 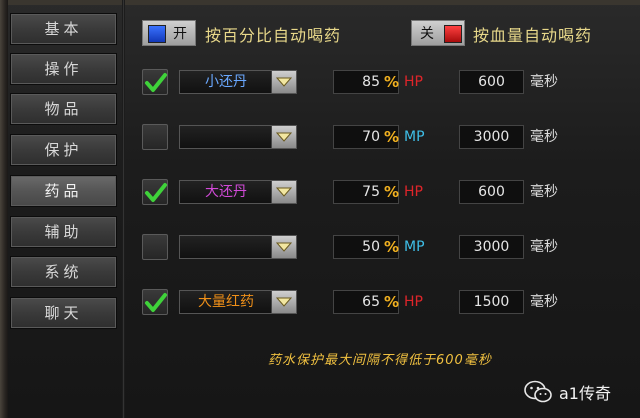 I want to click on potion-name: 大还丹, so click(x=226, y=192).